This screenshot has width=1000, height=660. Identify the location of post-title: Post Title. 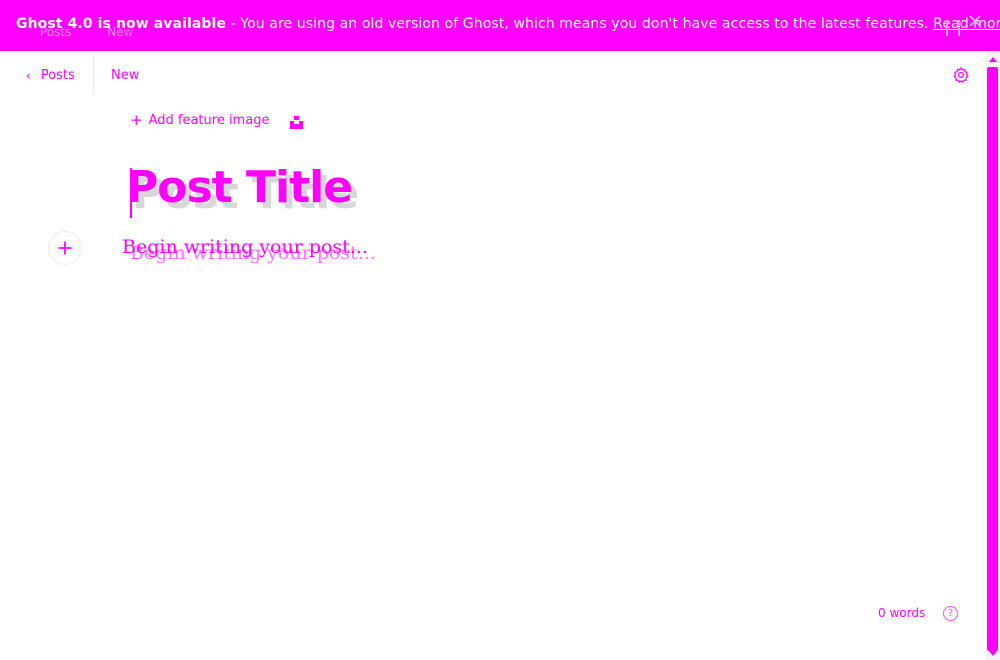
(239, 187).